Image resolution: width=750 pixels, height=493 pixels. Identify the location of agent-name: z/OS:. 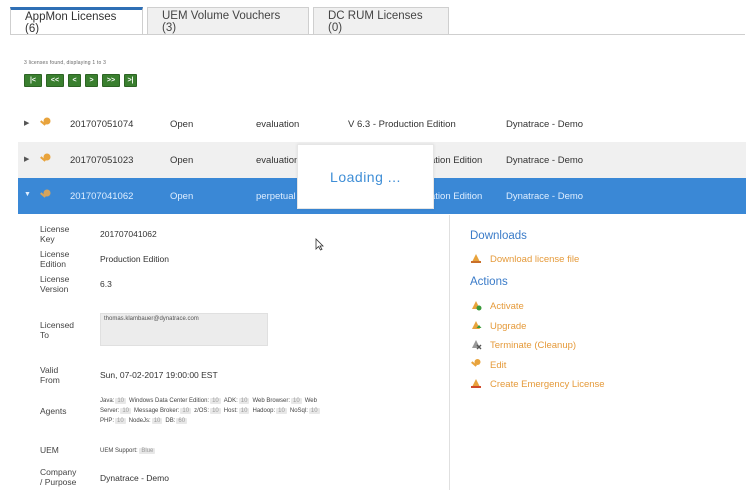
(202, 411).